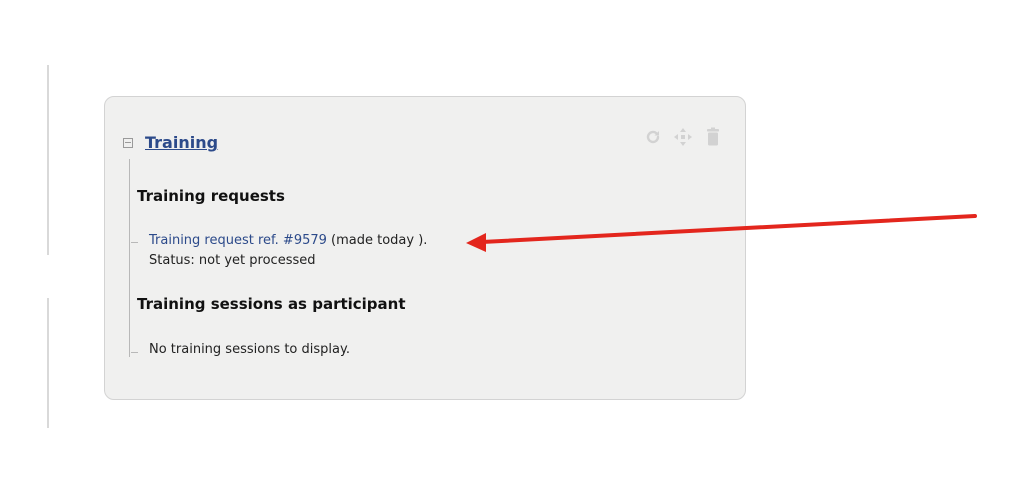 This screenshot has height=490, width=1022. I want to click on move-icon, so click(683, 137).